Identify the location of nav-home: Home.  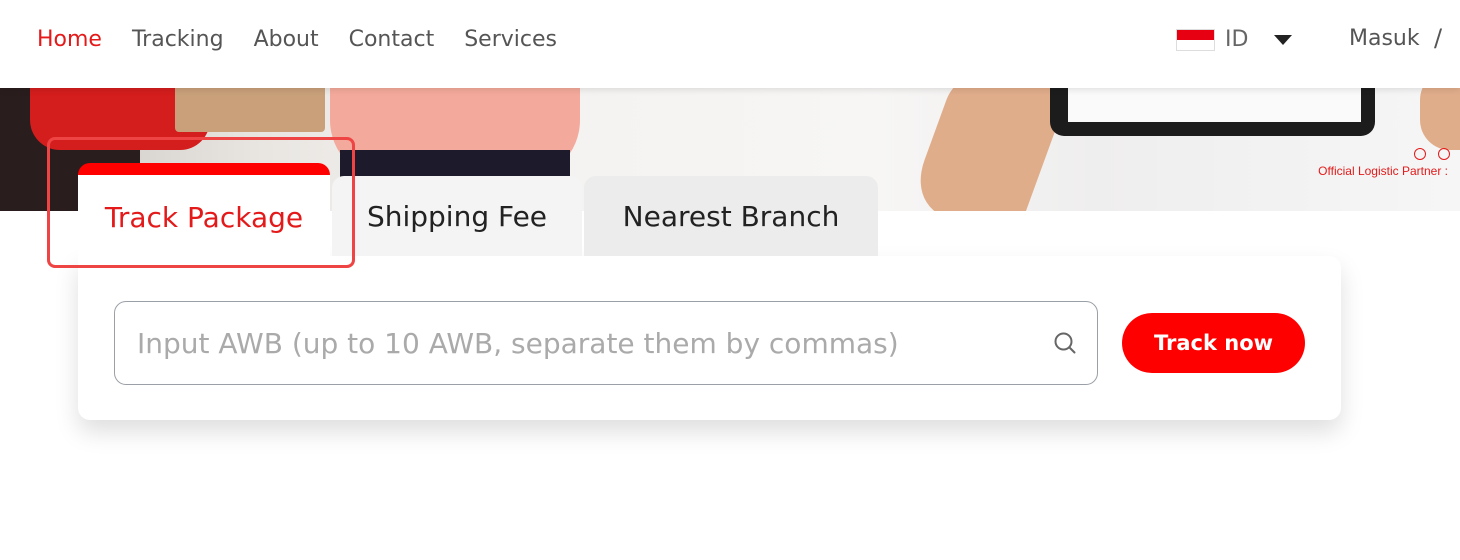
(69, 39).